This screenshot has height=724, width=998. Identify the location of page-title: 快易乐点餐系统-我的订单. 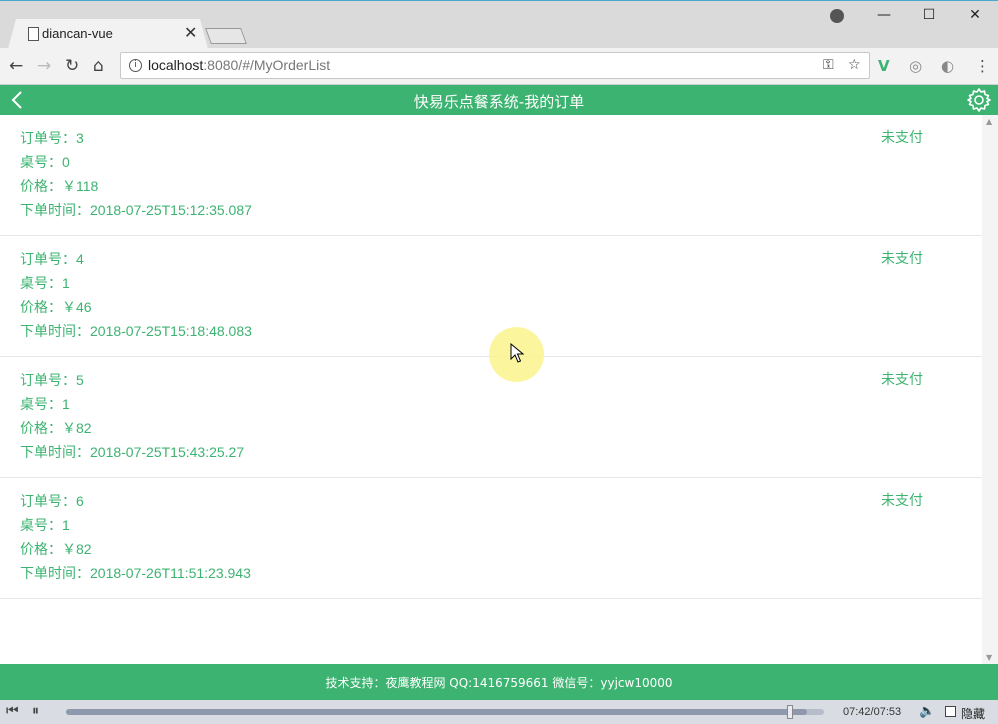
(499, 102).